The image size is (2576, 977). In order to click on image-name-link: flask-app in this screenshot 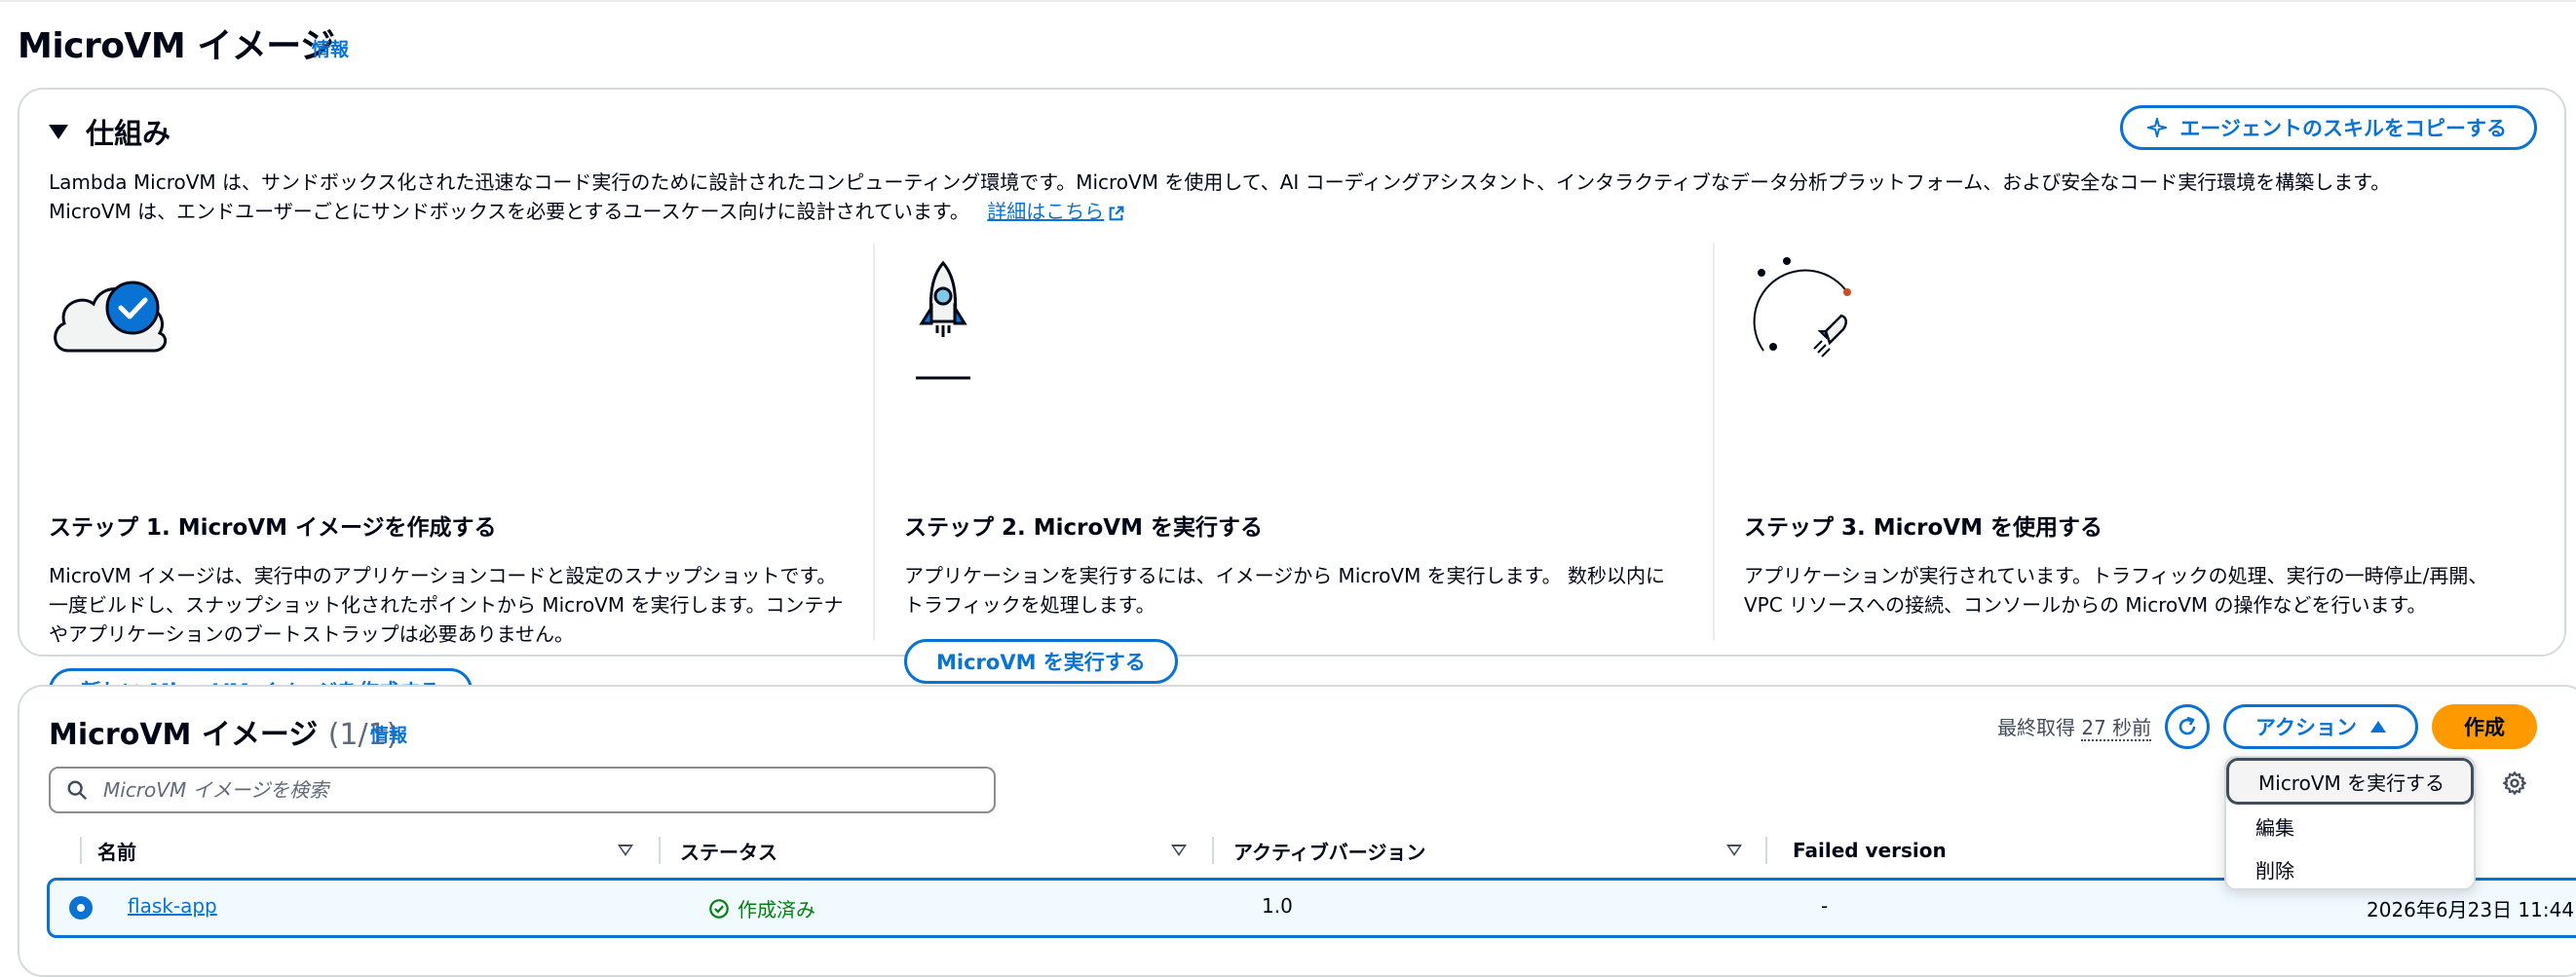, I will do `click(172, 906)`.